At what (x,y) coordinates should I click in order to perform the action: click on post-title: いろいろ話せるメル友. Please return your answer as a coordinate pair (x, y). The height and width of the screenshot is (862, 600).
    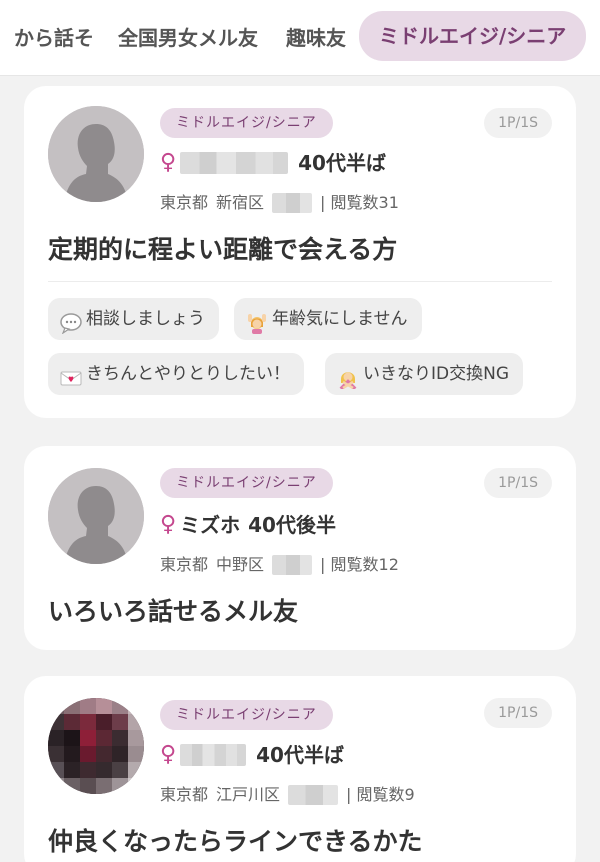
    Looking at the image, I should click on (173, 610).